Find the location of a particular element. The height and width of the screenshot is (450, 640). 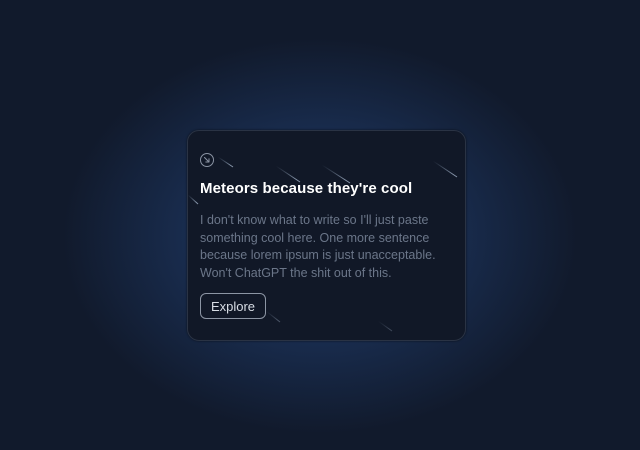

arrow-down-right-icon is located at coordinates (207, 160).